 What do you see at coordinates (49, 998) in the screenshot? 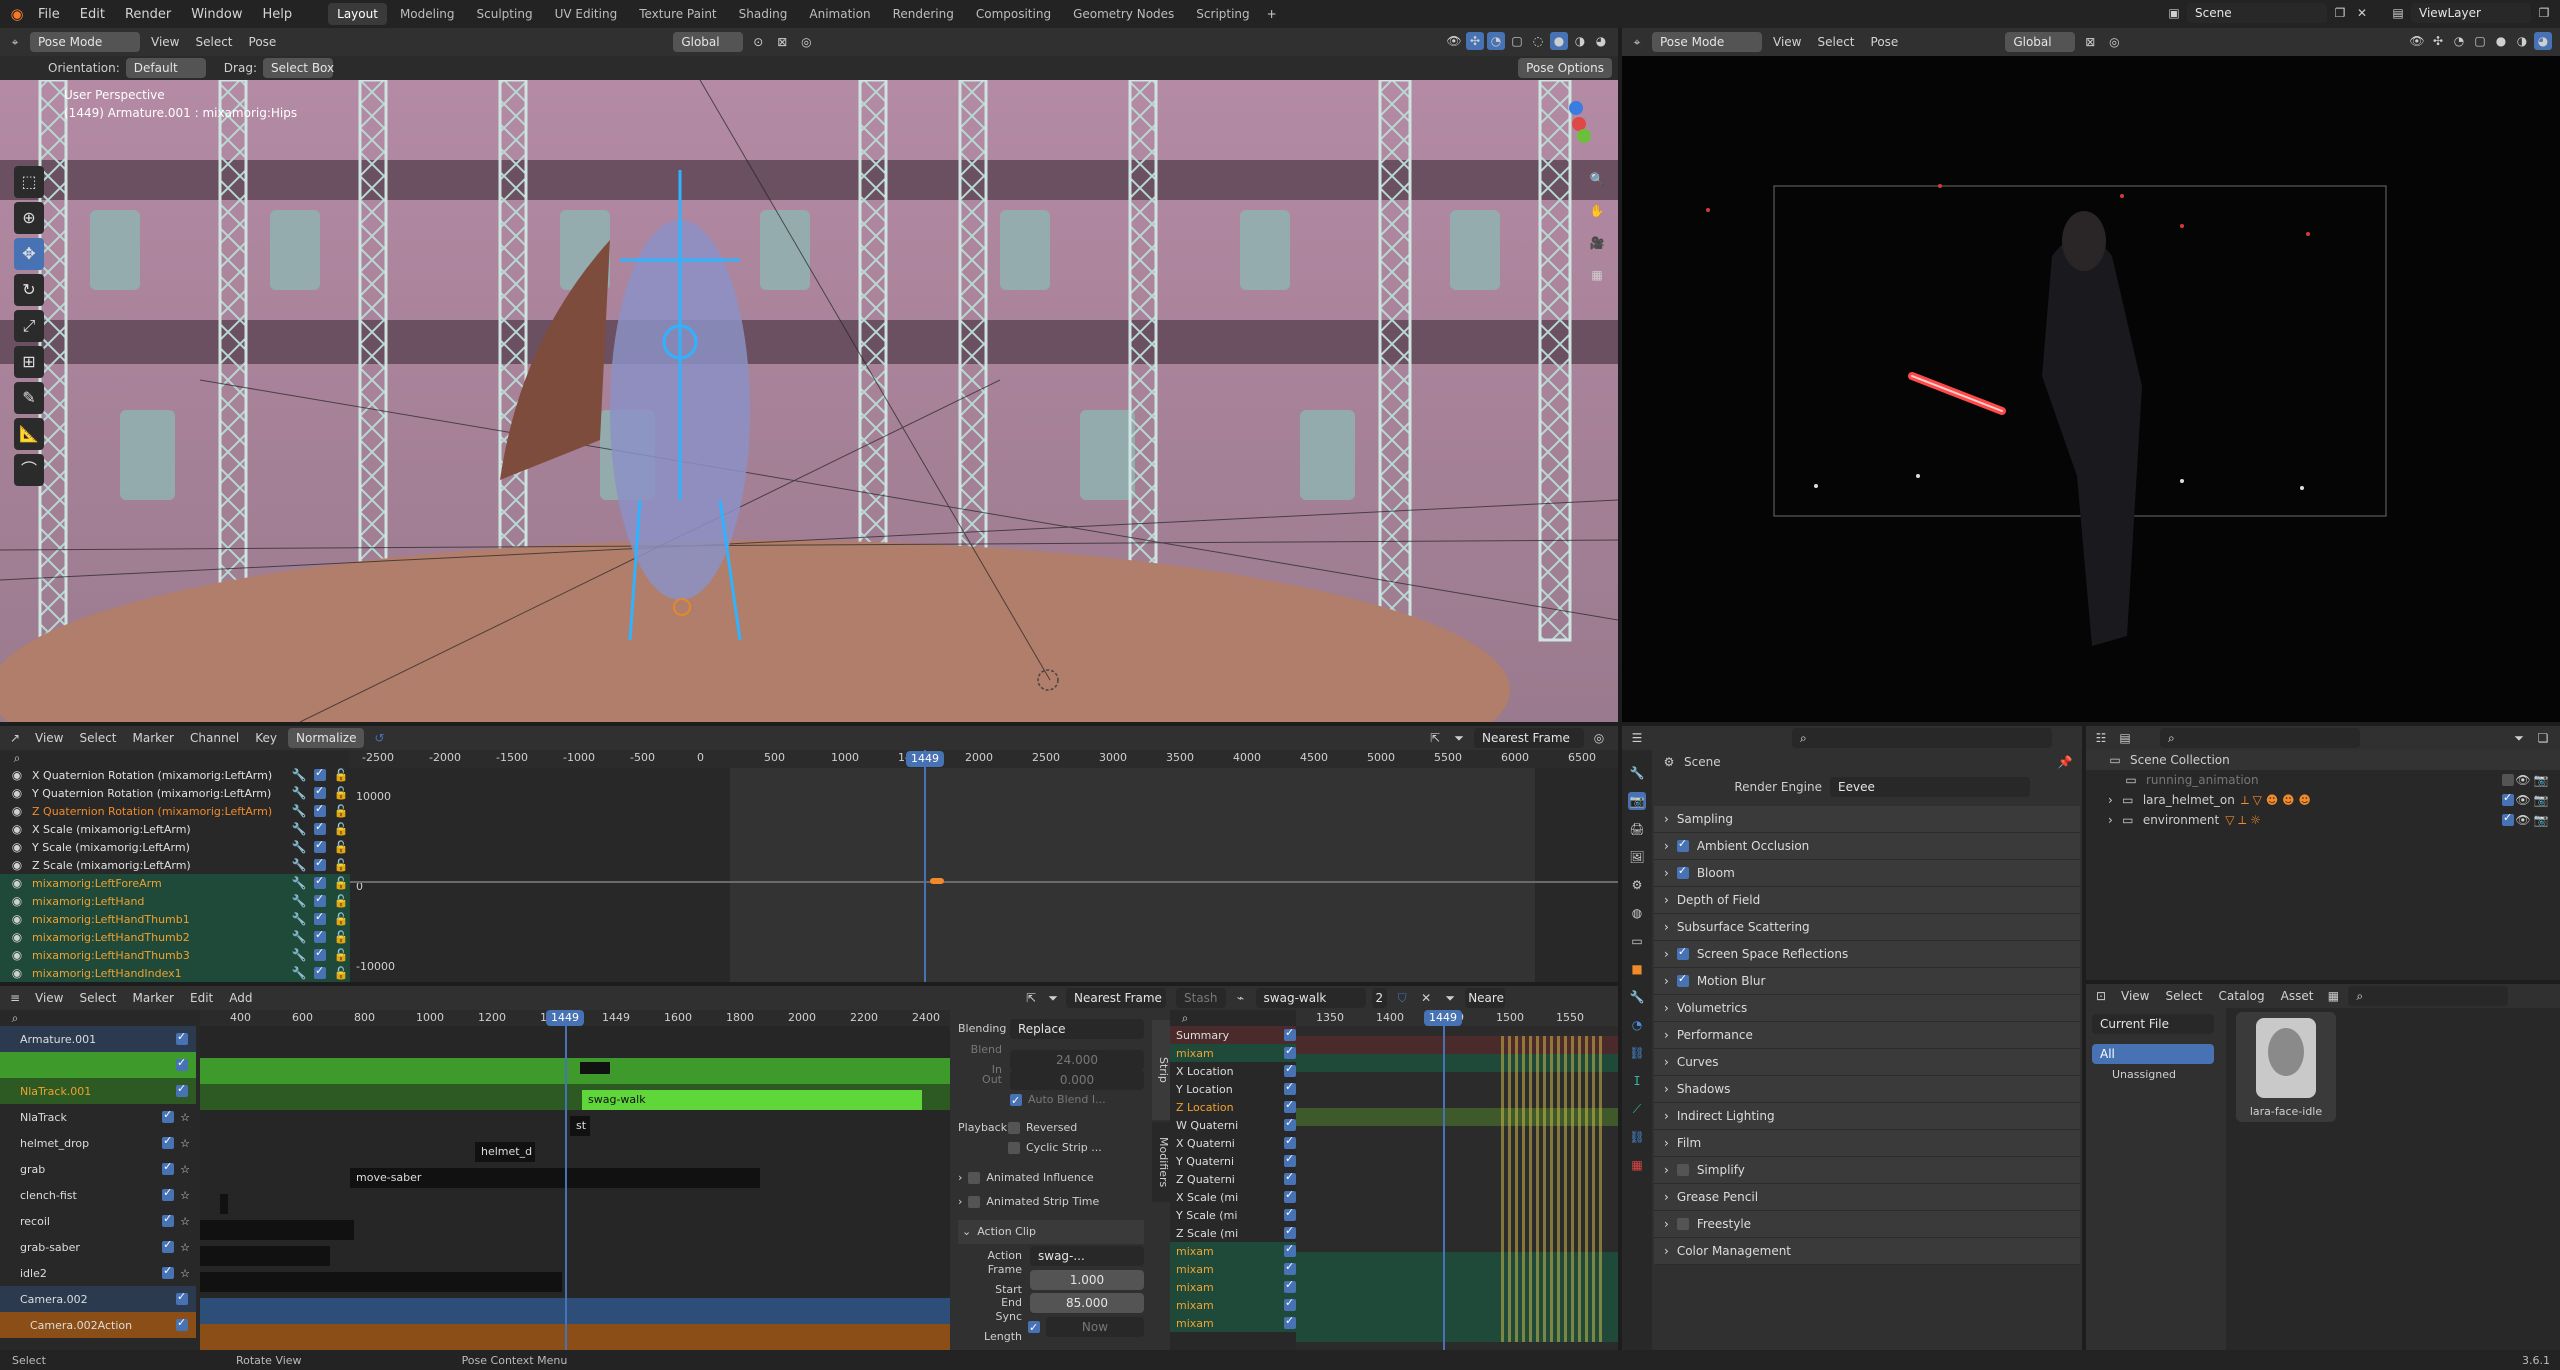
I see `menu-view: View` at bounding box center [49, 998].